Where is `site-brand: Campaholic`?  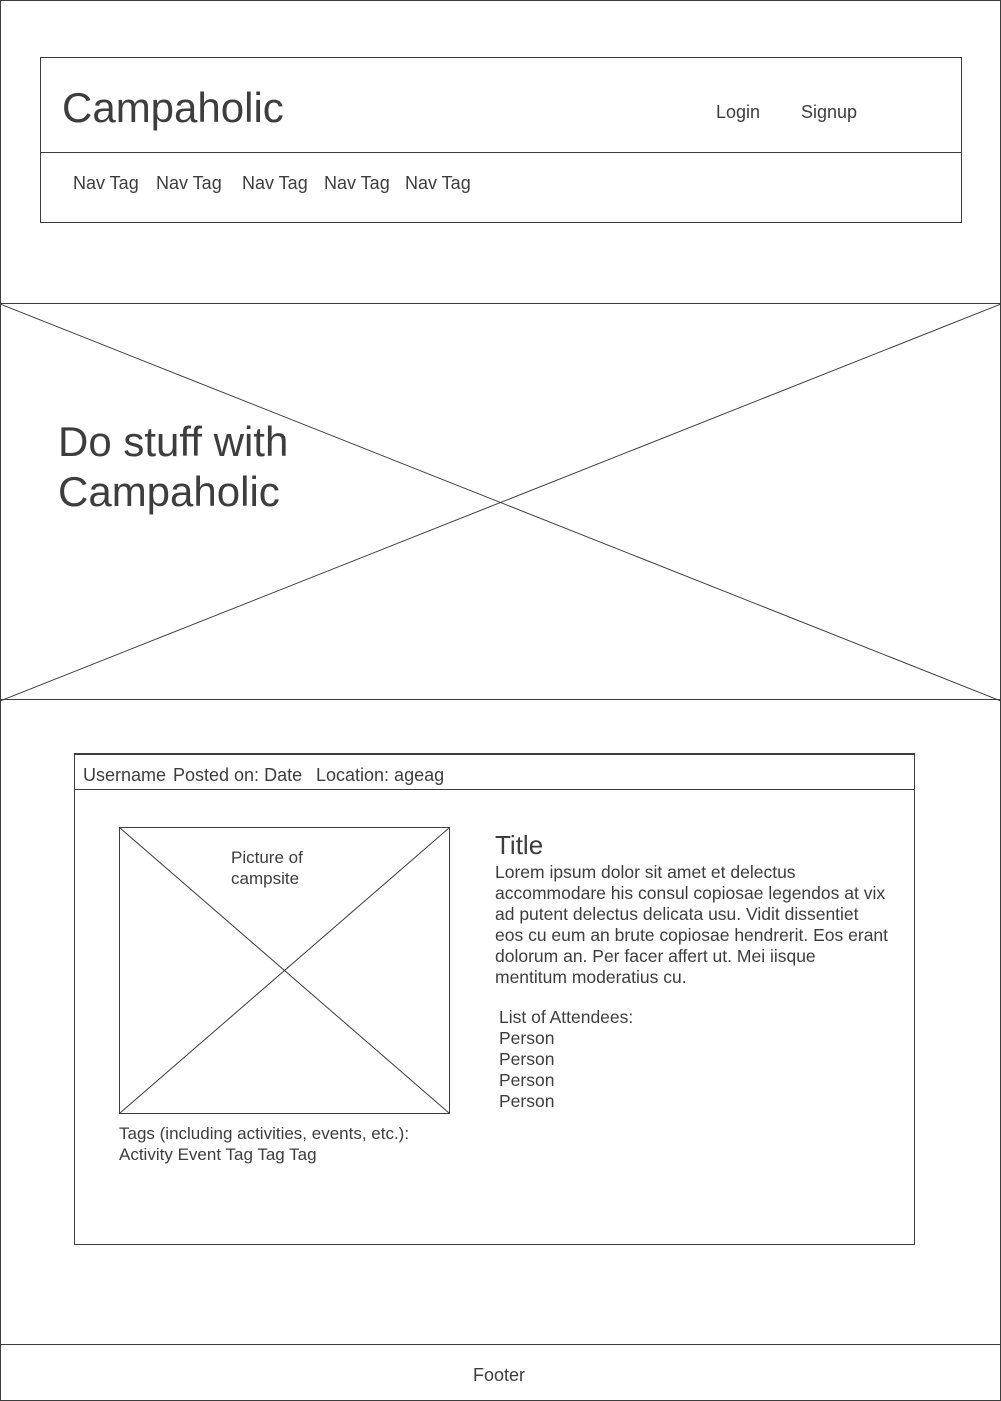 site-brand: Campaholic is located at coordinates (173, 108).